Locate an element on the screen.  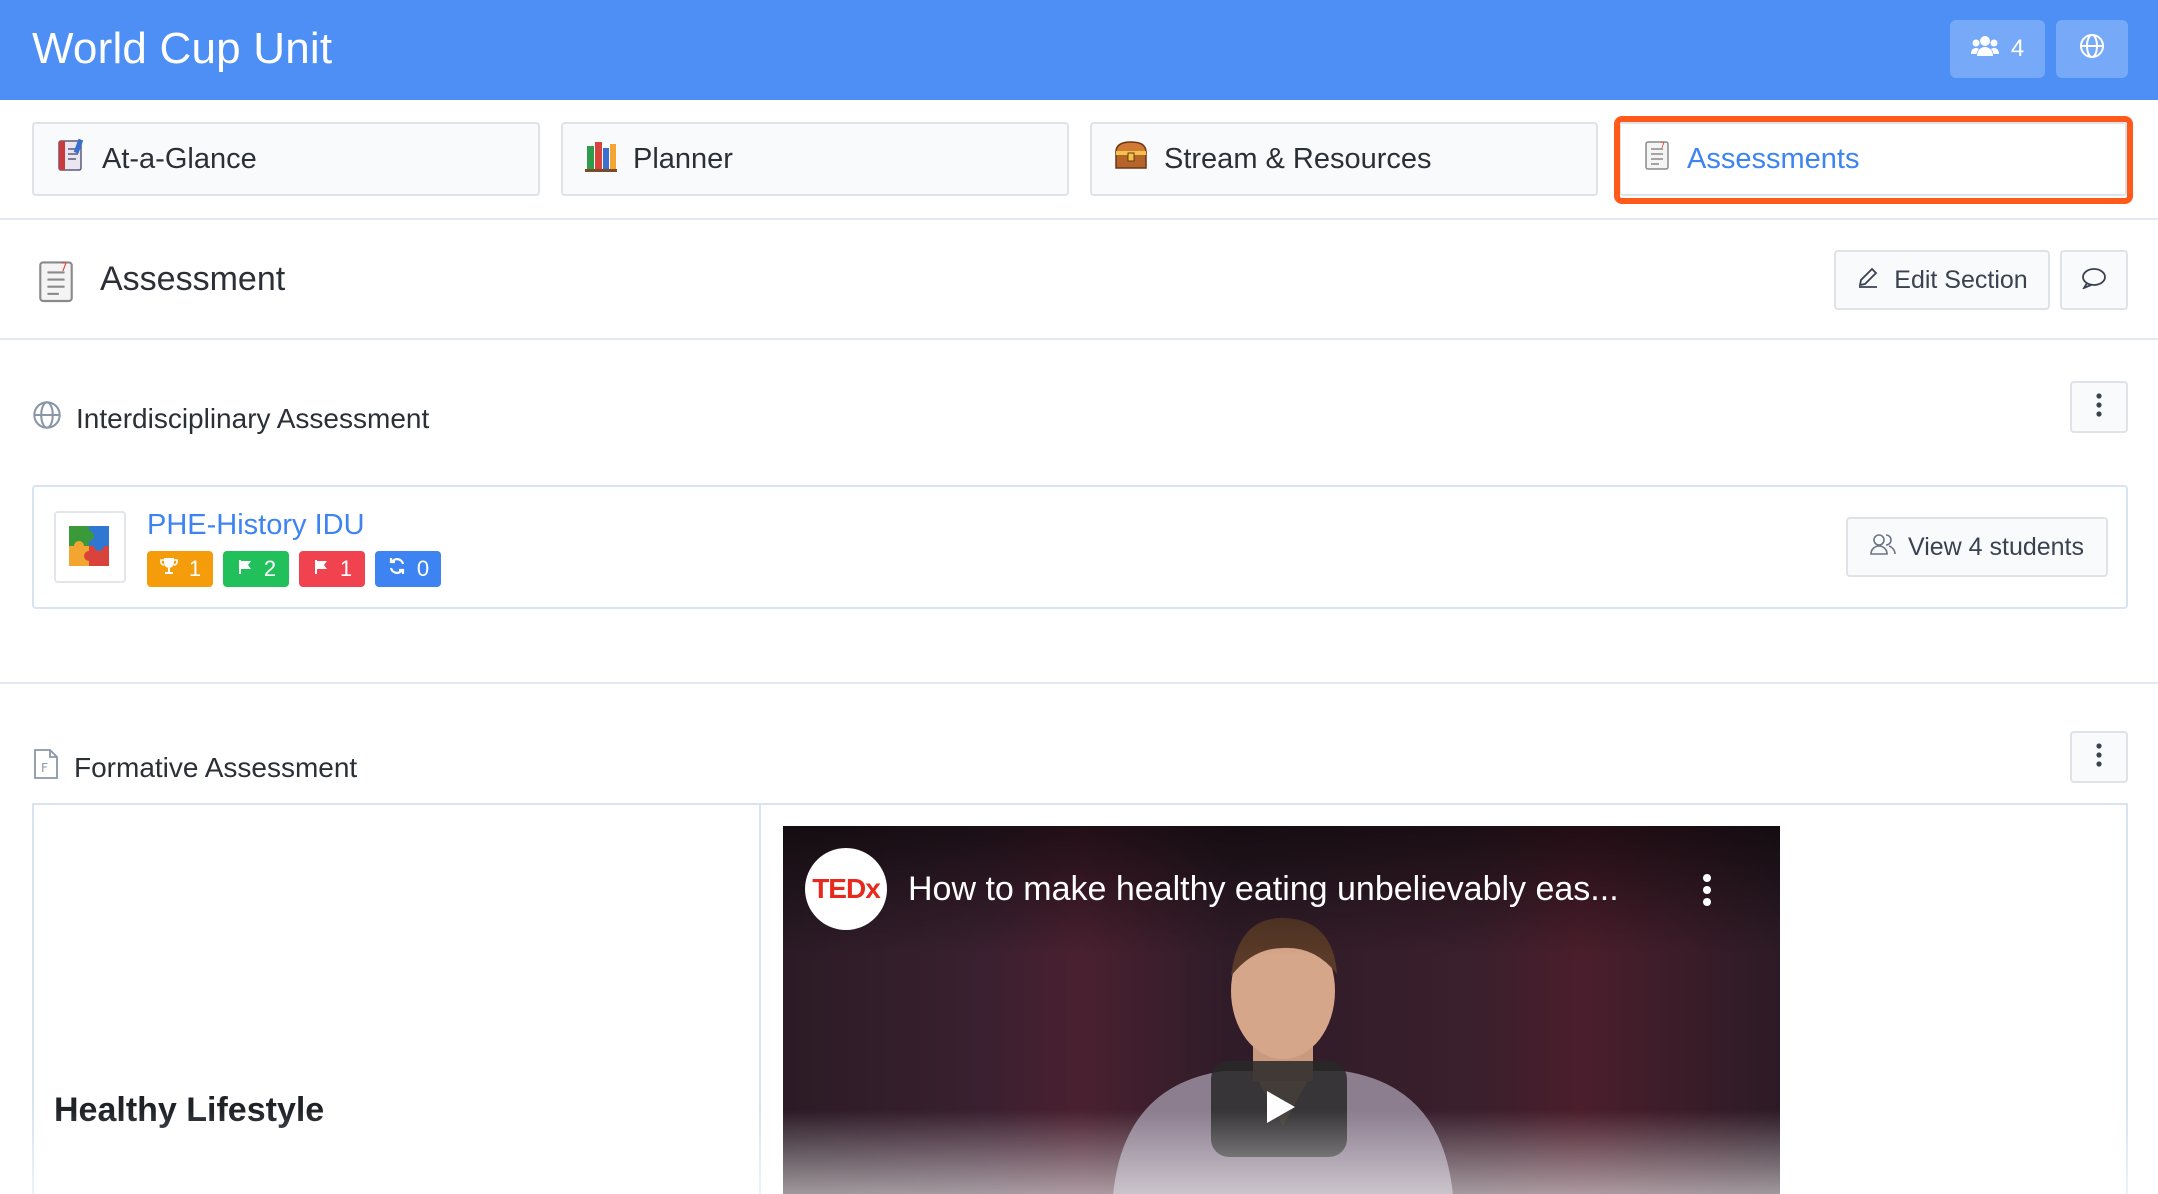
formative-title: F Formative Assessment is located at coordinates (194, 767).